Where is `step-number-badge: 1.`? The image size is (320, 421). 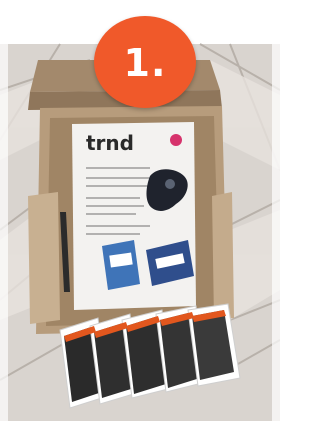 step-number-badge: 1. is located at coordinates (145, 62).